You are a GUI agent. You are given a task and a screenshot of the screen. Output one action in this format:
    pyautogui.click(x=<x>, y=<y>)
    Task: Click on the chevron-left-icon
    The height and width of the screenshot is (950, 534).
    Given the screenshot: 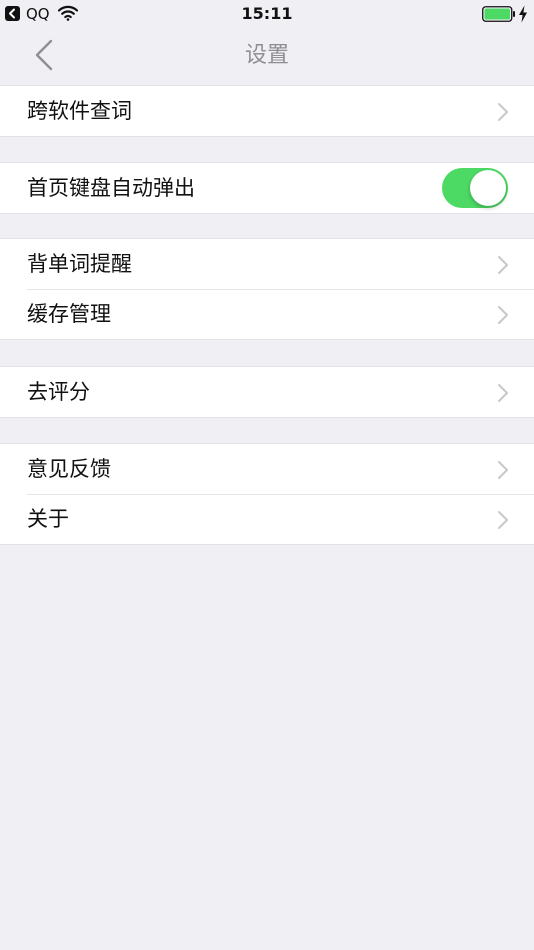 What is the action you would take?
    pyautogui.click(x=44, y=55)
    